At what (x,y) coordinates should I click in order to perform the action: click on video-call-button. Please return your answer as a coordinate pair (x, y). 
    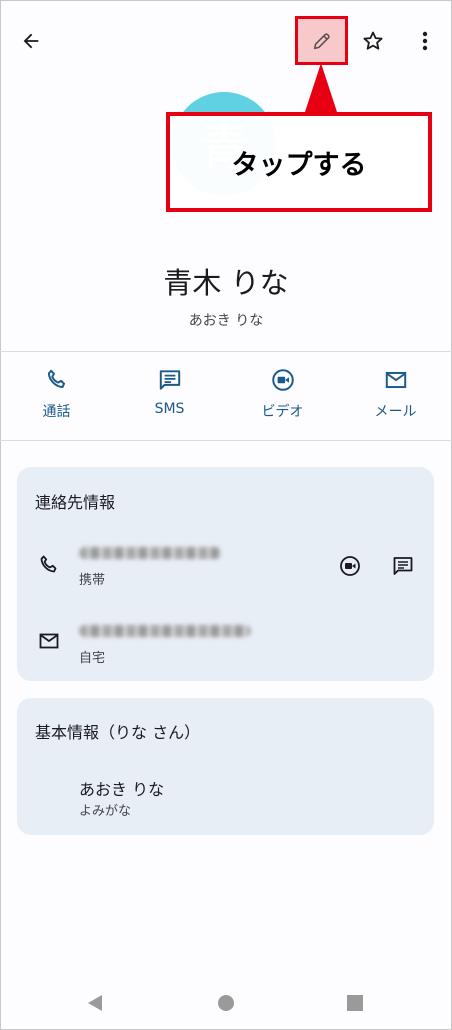
    Looking at the image, I should click on (350, 566).